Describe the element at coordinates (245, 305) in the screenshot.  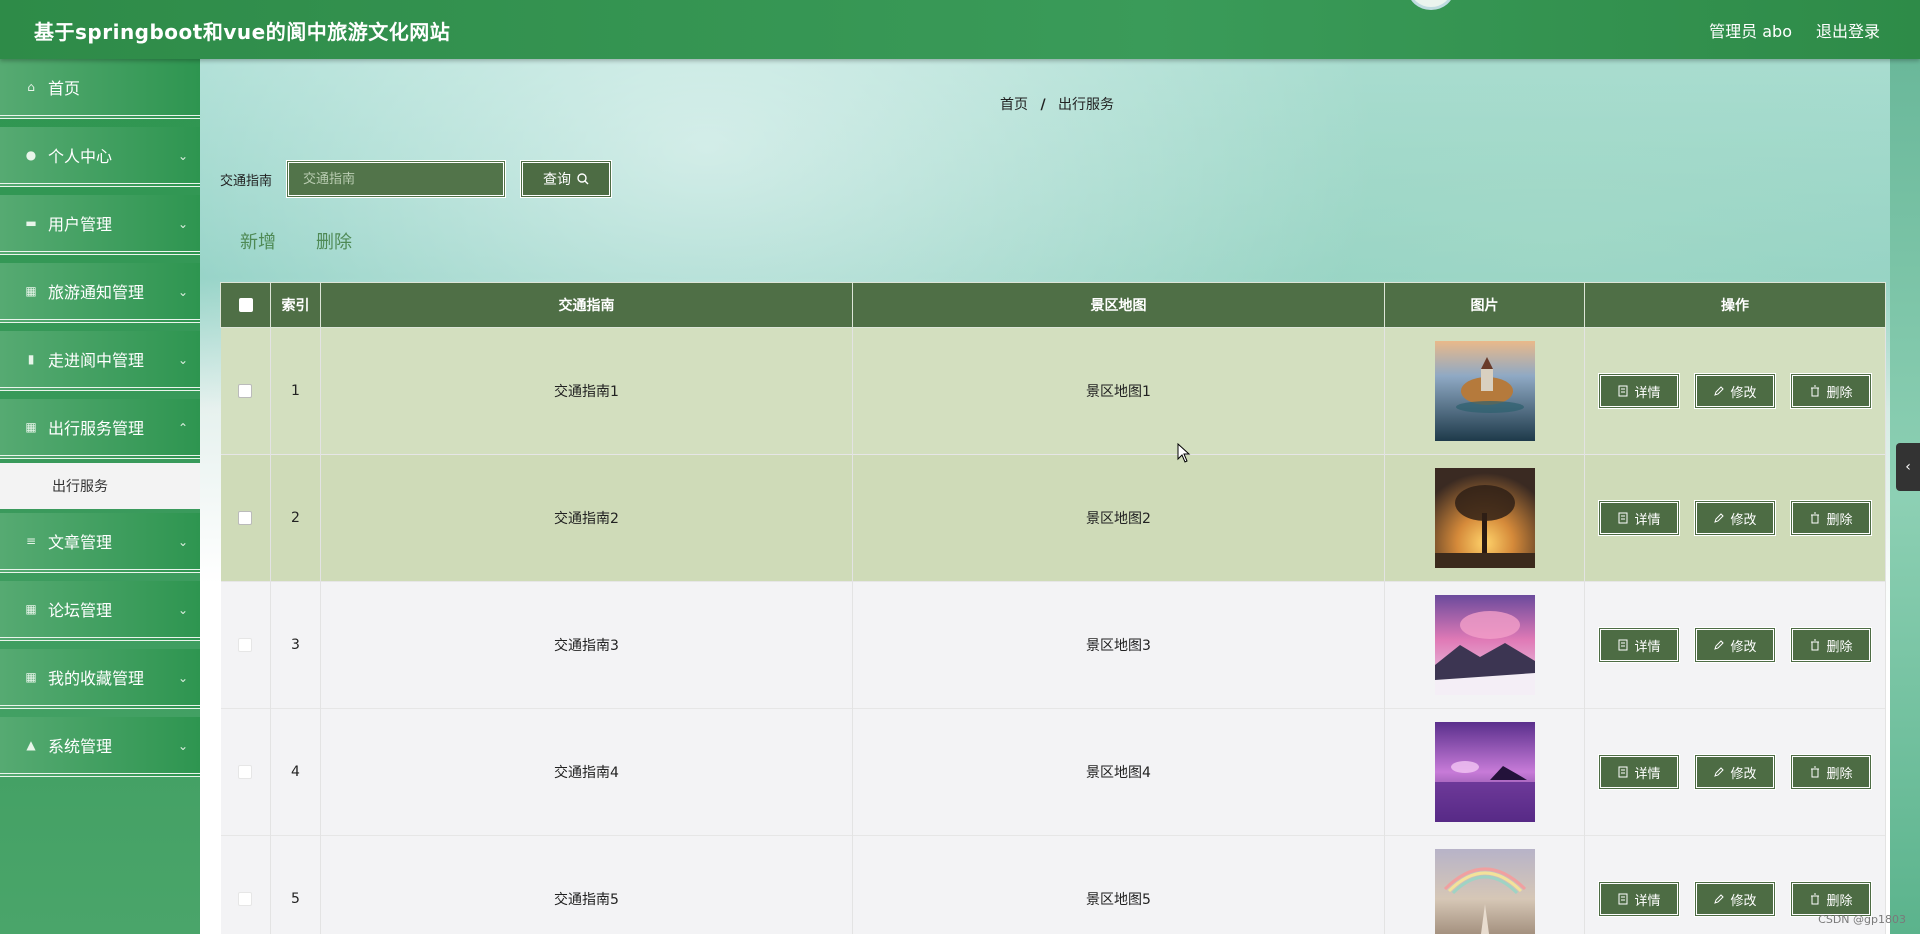
I see `select-all-checkbox` at that location.